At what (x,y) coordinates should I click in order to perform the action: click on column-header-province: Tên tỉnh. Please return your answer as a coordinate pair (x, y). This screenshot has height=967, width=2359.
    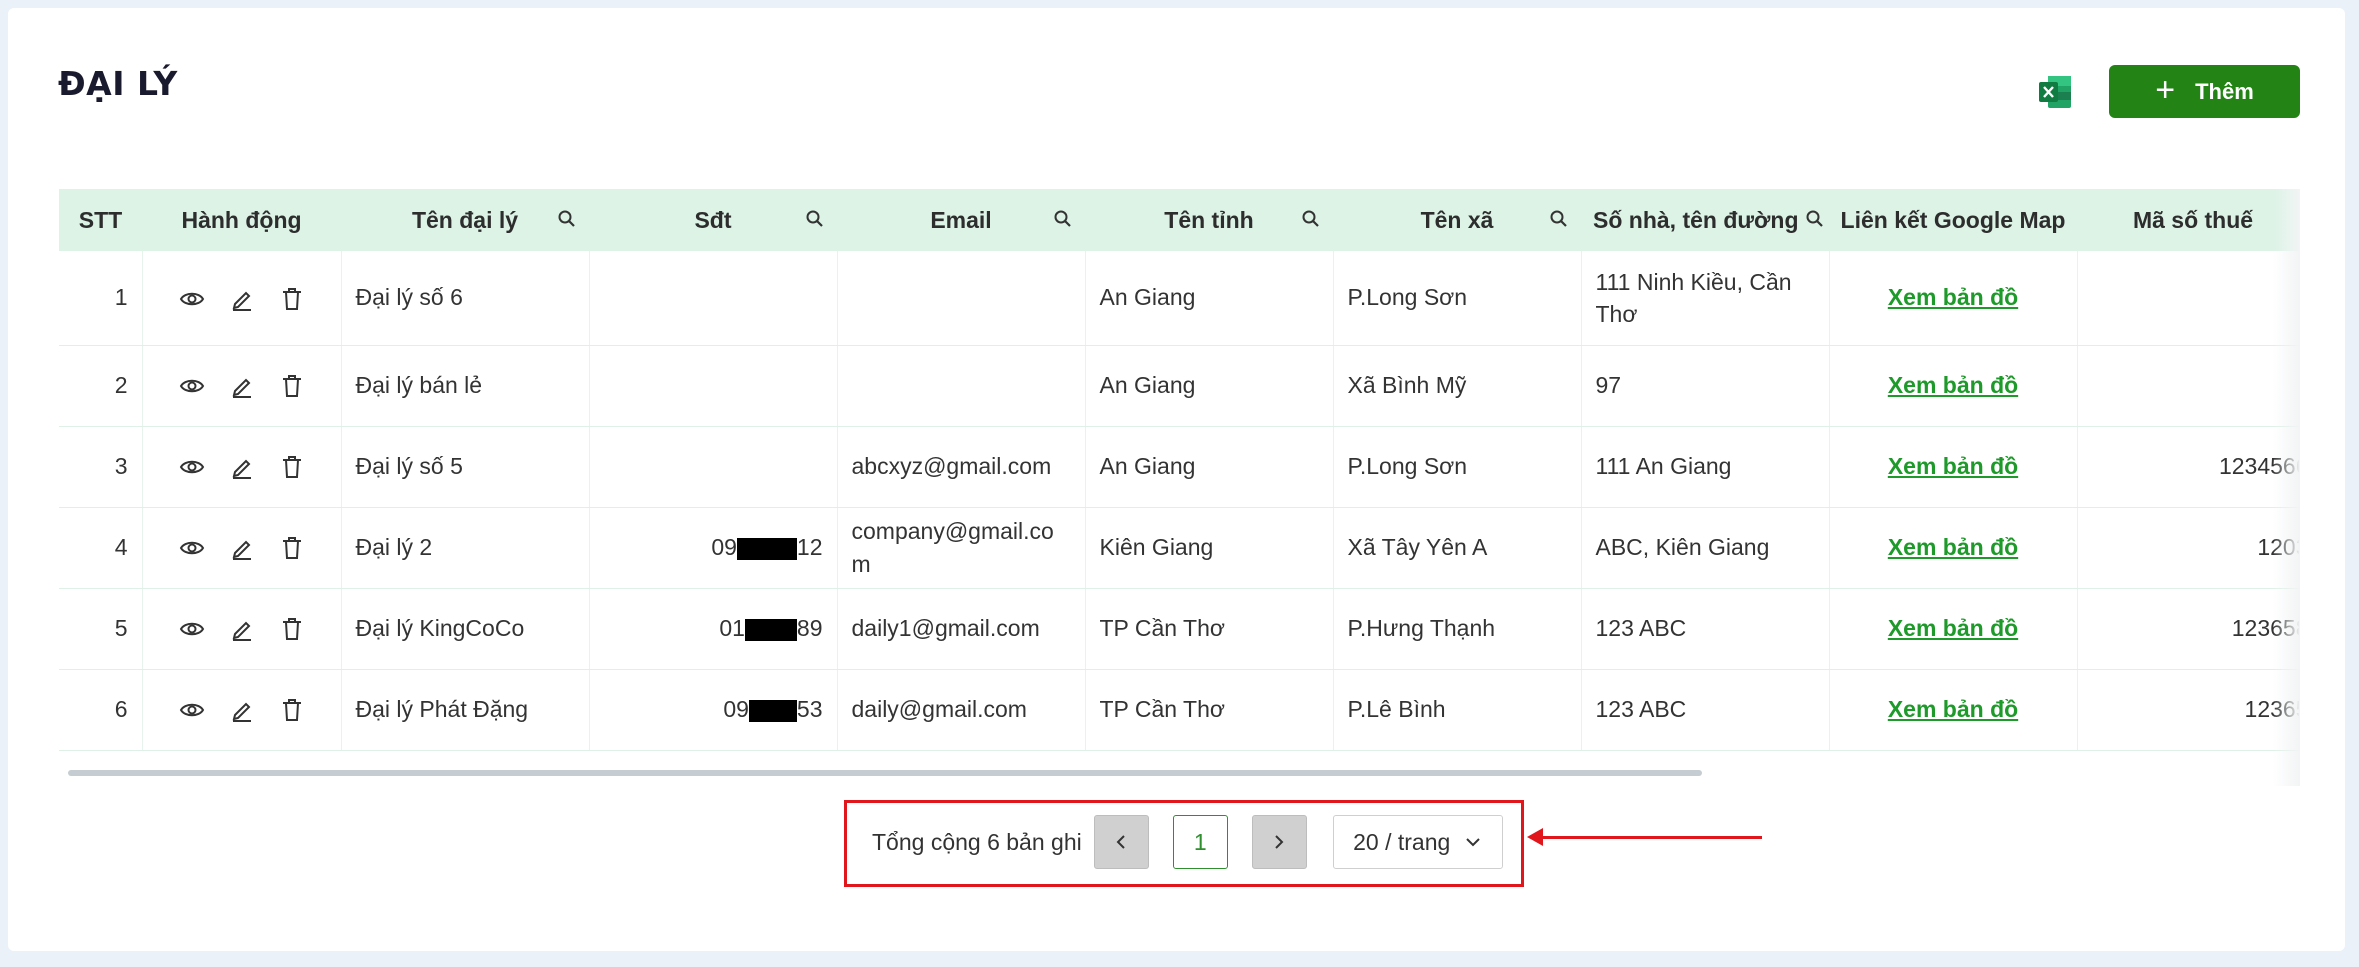
    Looking at the image, I should click on (1209, 220).